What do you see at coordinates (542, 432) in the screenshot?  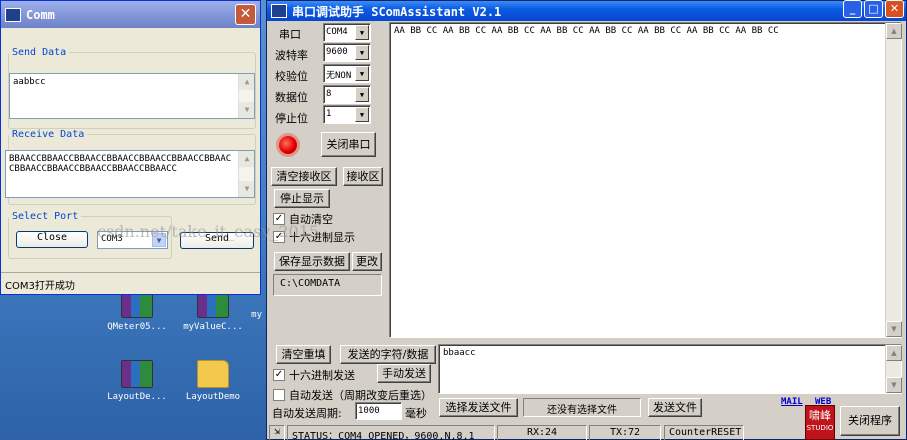 I see `rx-counter: RX:24` at bounding box center [542, 432].